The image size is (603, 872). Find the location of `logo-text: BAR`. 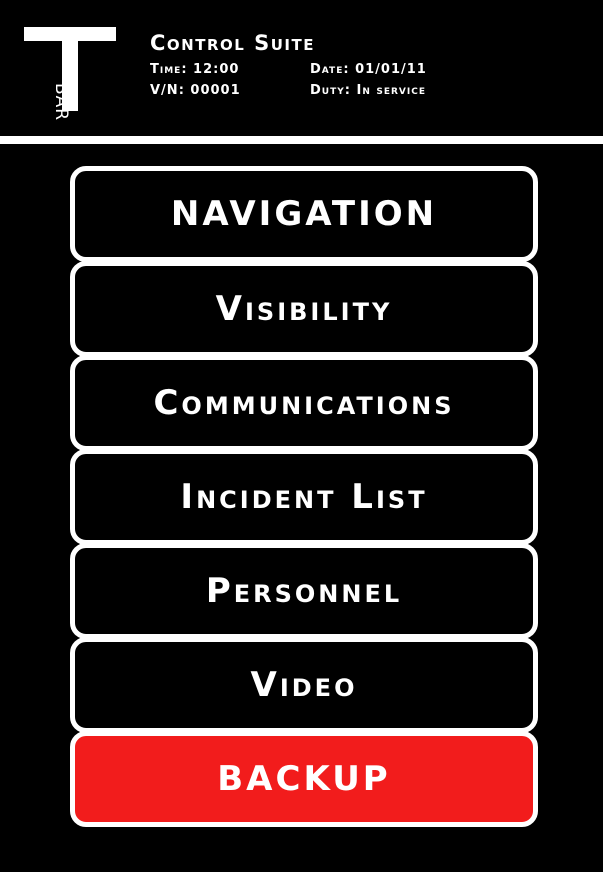

logo-text: BAR is located at coordinates (61, 102).